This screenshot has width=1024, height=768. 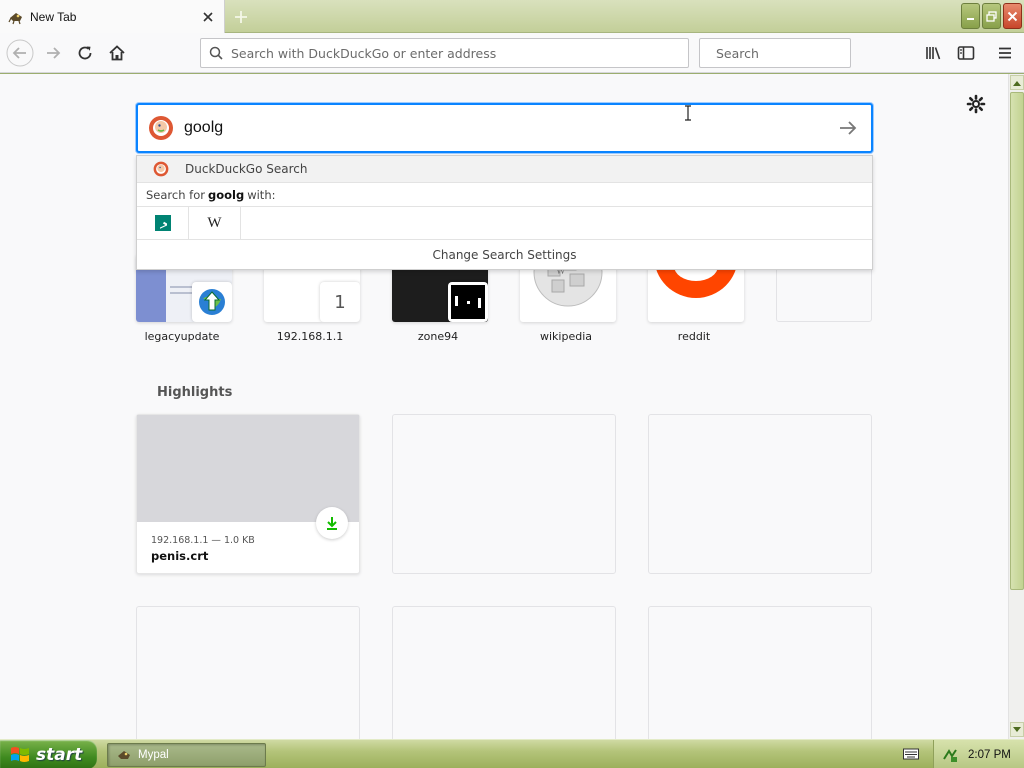 I want to click on search-go-button, so click(x=848, y=128).